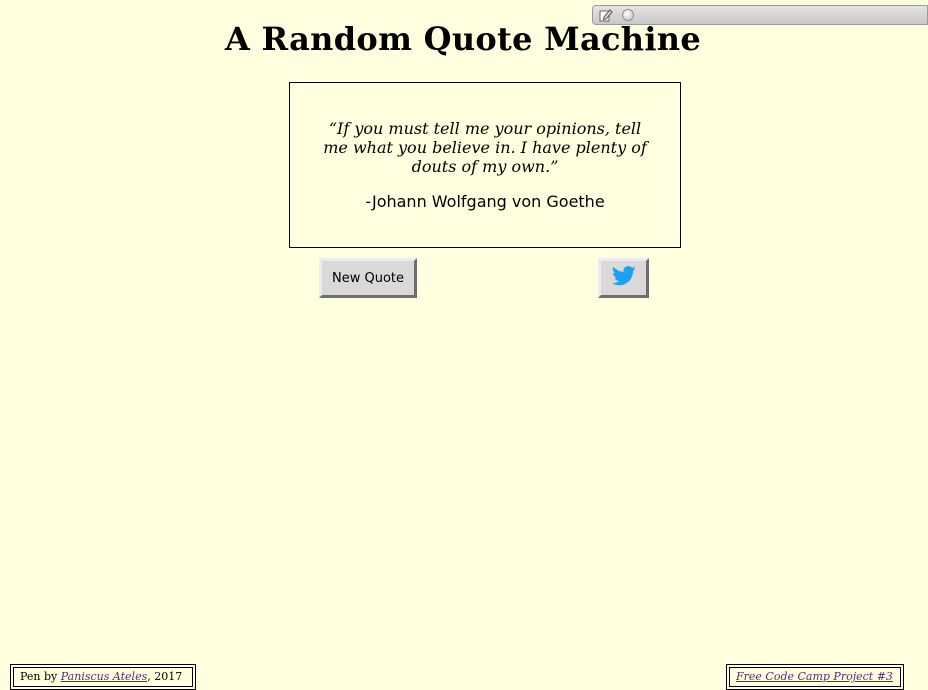 This screenshot has height=690, width=928. What do you see at coordinates (485, 201) in the screenshot?
I see `quote-author: -Johann Wolfgang von Goethe` at bounding box center [485, 201].